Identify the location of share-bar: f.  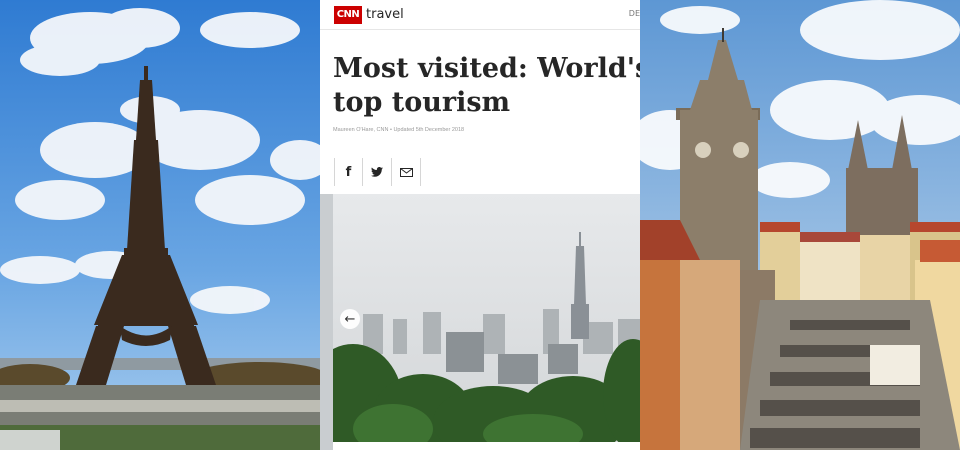
(377, 172).